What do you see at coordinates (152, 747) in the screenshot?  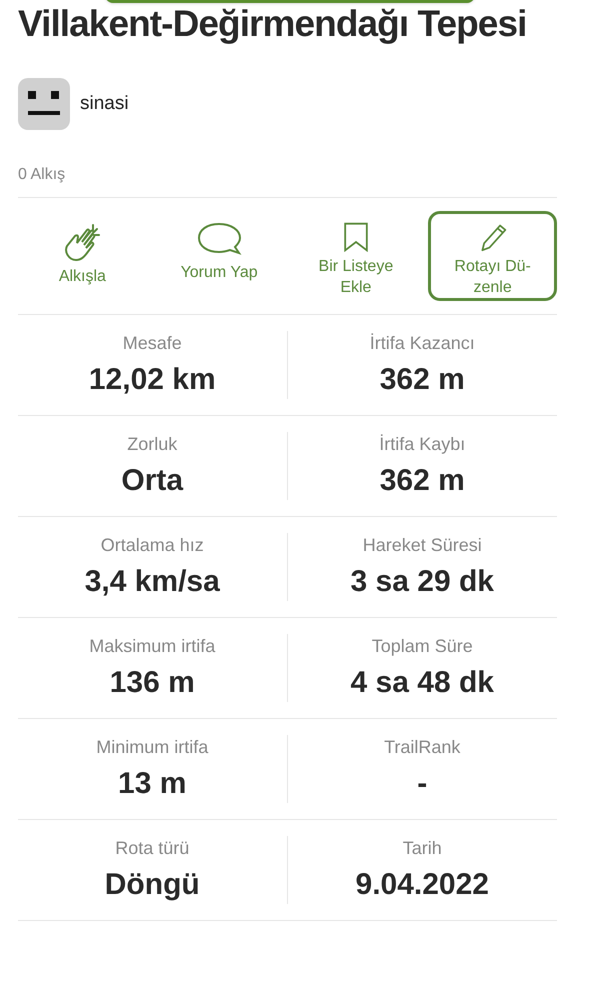 I see `stat-label: Minimum irtifa` at bounding box center [152, 747].